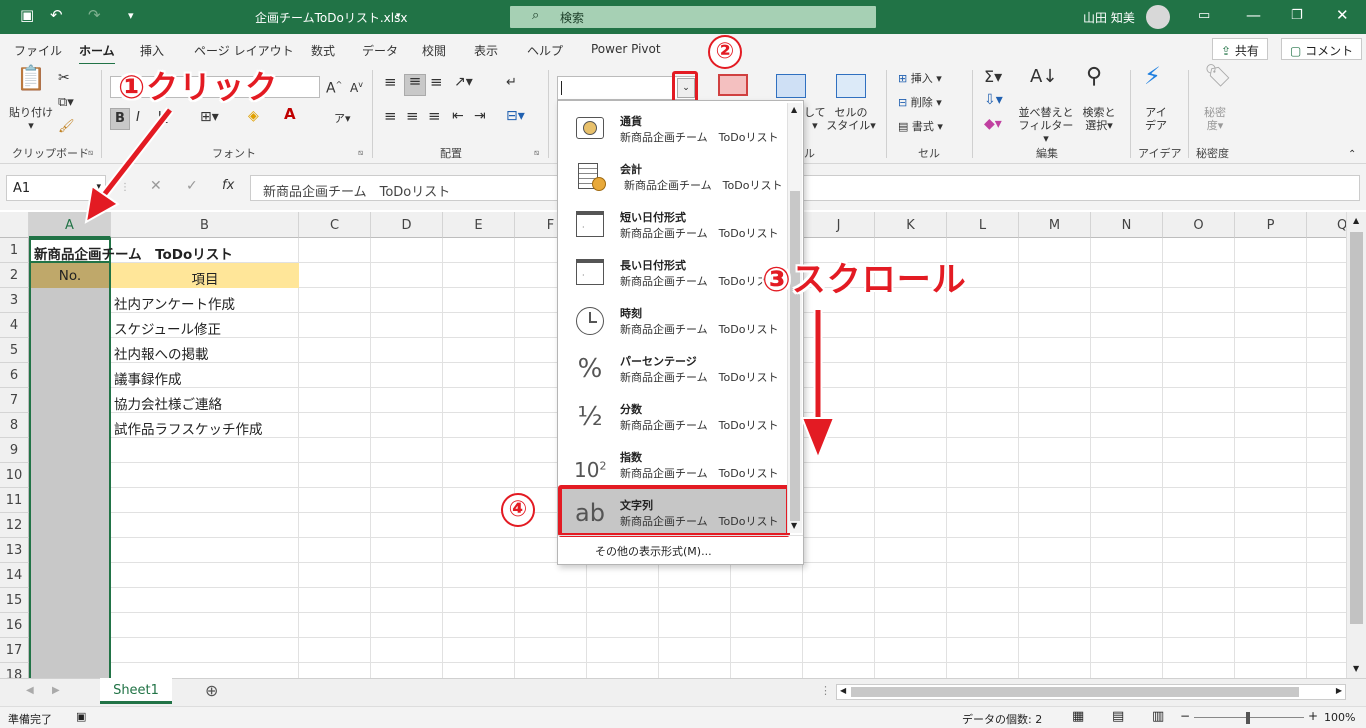 The height and width of the screenshot is (728, 1366). What do you see at coordinates (1127, 225) in the screenshot?
I see `column-header-n: N` at bounding box center [1127, 225].